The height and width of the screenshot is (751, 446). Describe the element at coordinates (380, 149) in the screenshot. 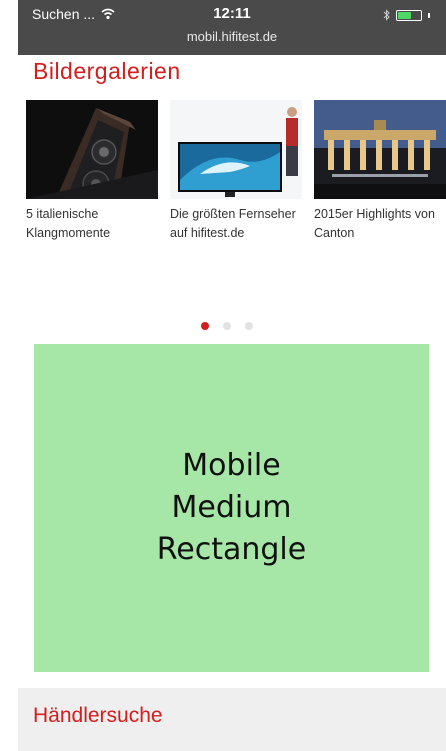

I see `brandenburg-gate-photo` at that location.